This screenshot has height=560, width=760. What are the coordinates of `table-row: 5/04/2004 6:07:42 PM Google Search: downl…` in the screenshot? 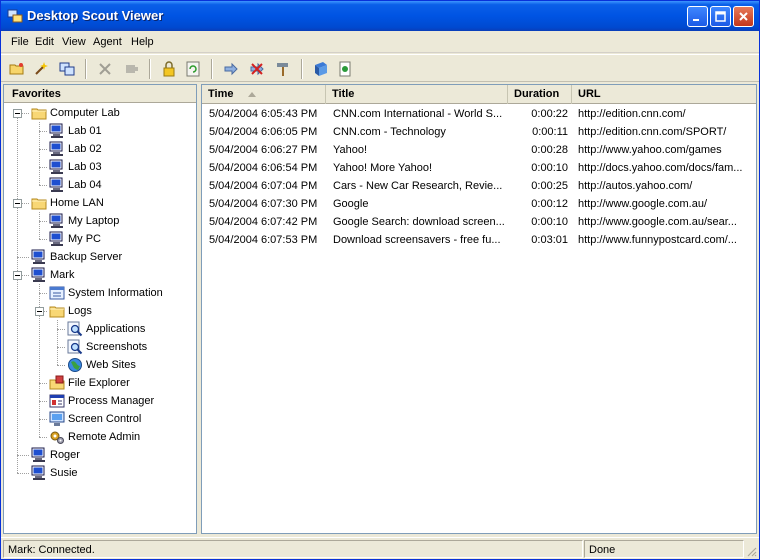 It's located at (479, 222).